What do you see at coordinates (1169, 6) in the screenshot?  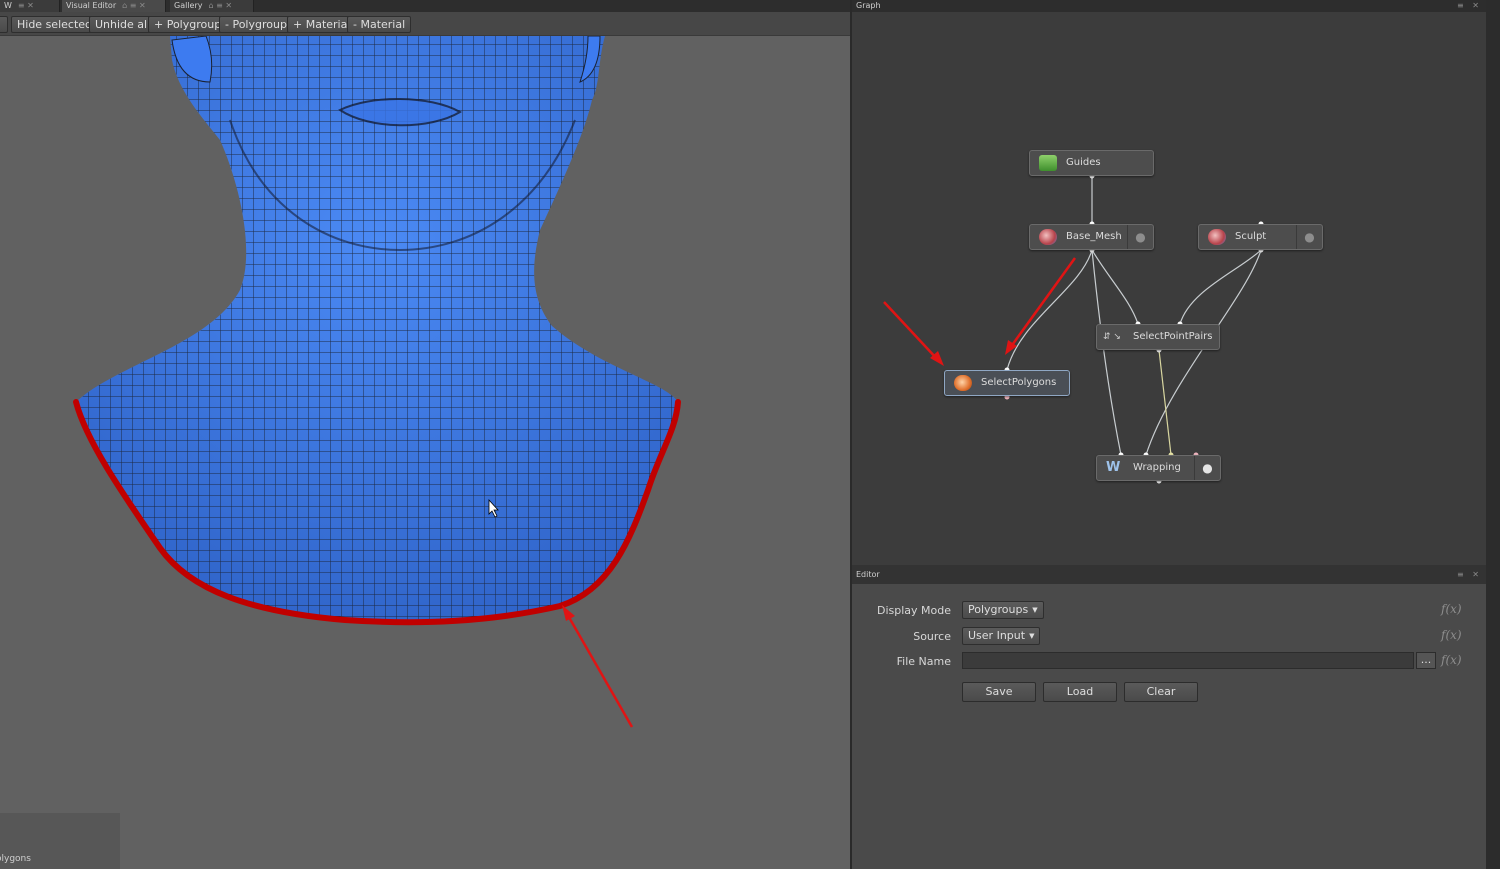 I see `graph-panel-header: Graph ≡ ✕` at bounding box center [1169, 6].